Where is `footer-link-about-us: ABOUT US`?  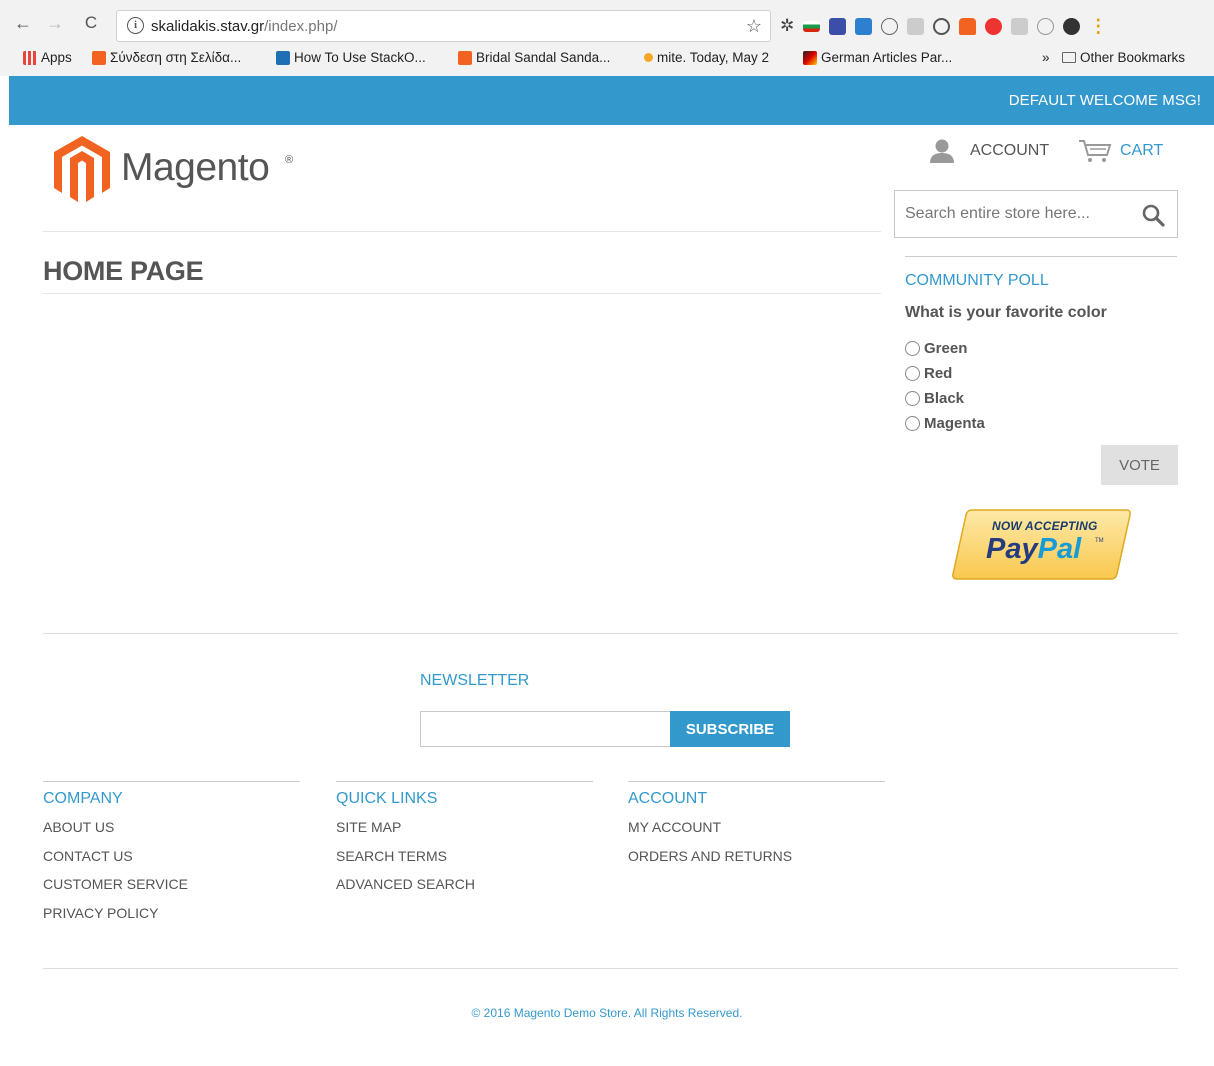 footer-link-about-us: ABOUT US is located at coordinates (171, 832).